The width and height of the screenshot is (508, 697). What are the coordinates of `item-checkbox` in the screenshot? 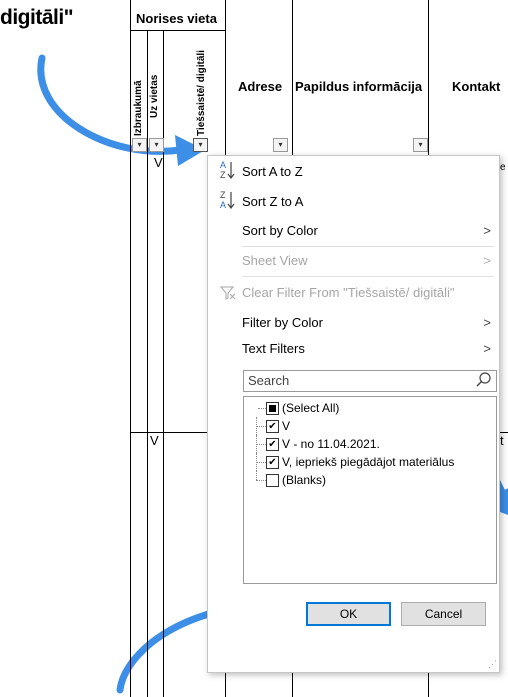 It's located at (272, 480).